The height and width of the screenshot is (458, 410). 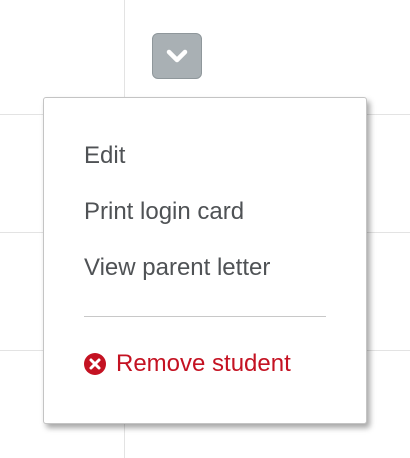 I want to click on menu-item-view-parent-letter: View parent letter, so click(x=177, y=268).